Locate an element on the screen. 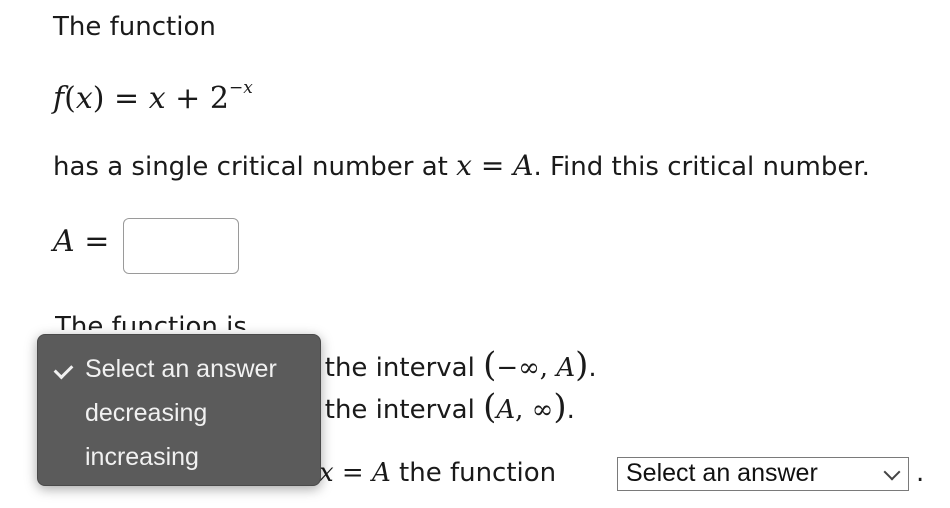  formula-base: 2 is located at coordinates (219, 98).